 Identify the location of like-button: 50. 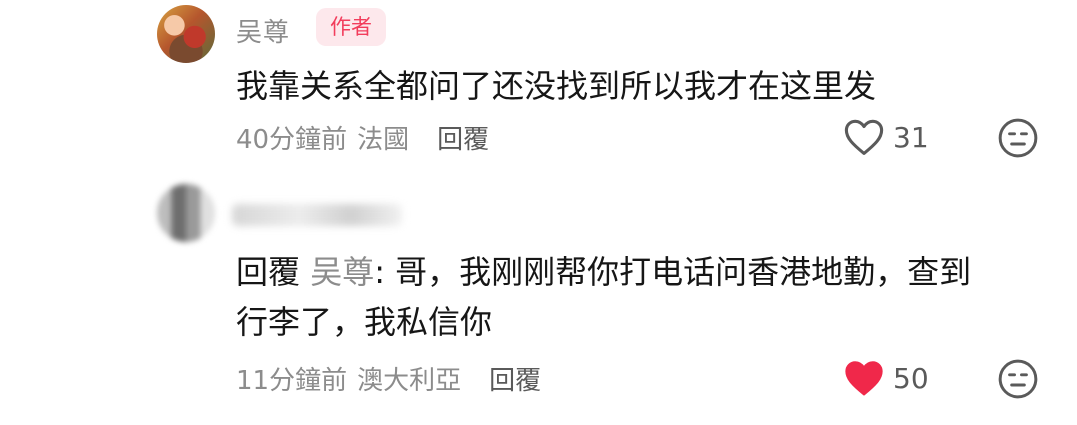
(886, 378).